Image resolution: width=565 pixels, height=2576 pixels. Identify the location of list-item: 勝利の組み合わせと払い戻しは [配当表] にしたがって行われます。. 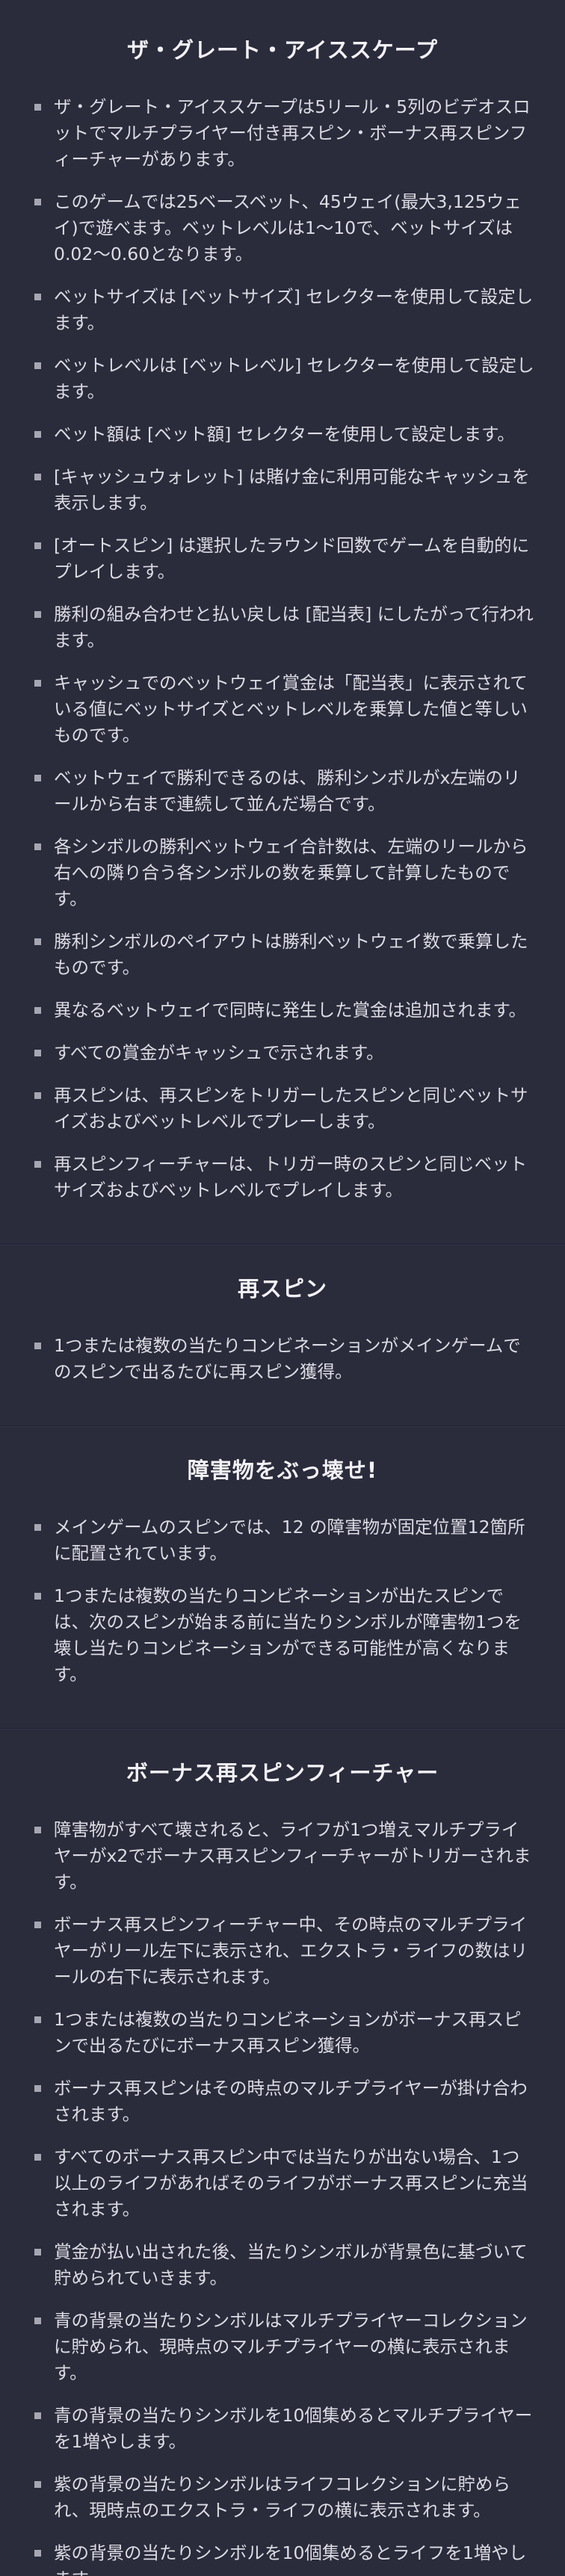
(282, 627).